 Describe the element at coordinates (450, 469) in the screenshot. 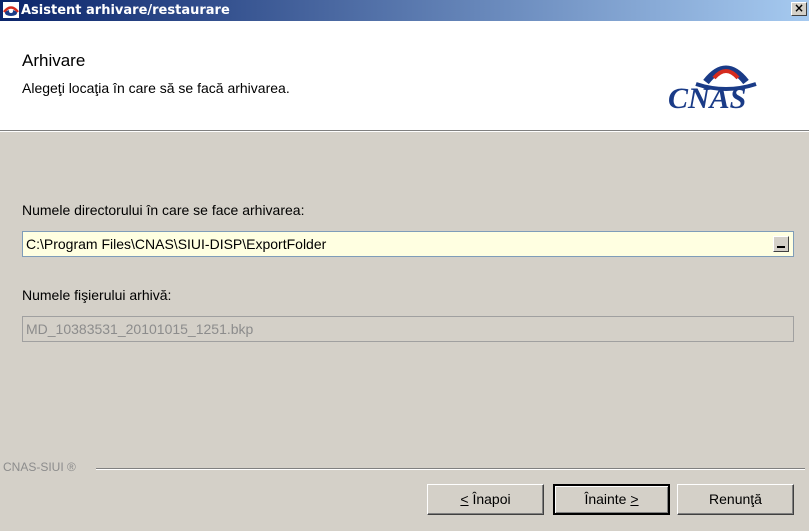

I see `footer-divider` at that location.